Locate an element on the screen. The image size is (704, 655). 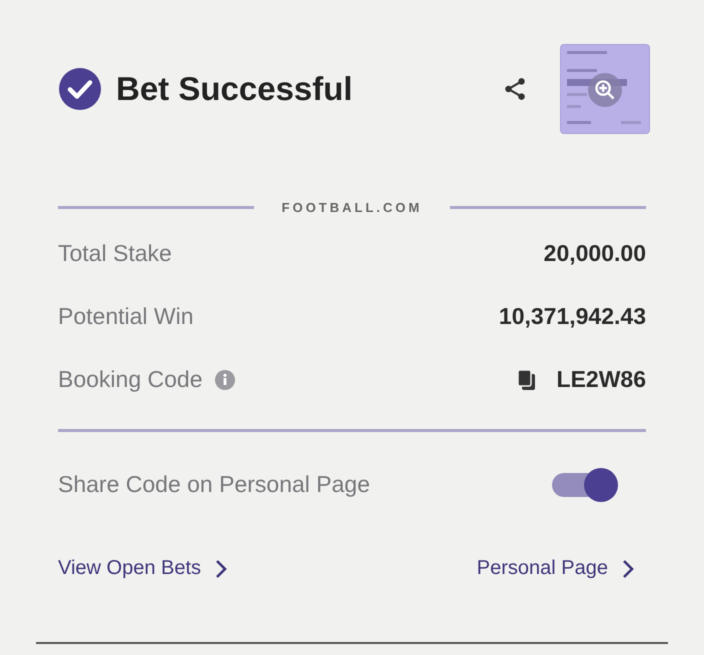
nav-link: View Open Bets is located at coordinates (143, 568).